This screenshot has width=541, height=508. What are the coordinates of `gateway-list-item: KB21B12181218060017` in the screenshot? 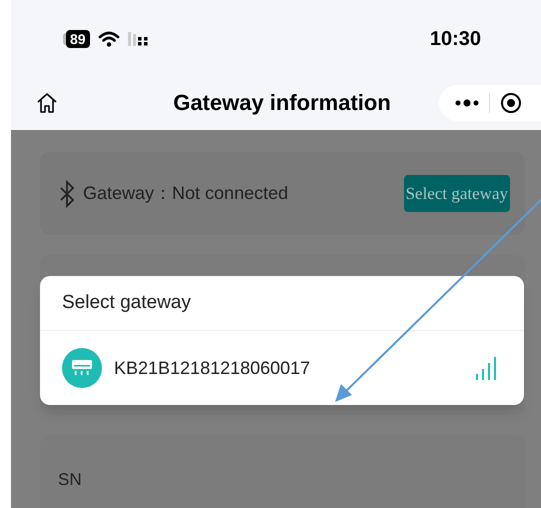 It's located at (282, 368).